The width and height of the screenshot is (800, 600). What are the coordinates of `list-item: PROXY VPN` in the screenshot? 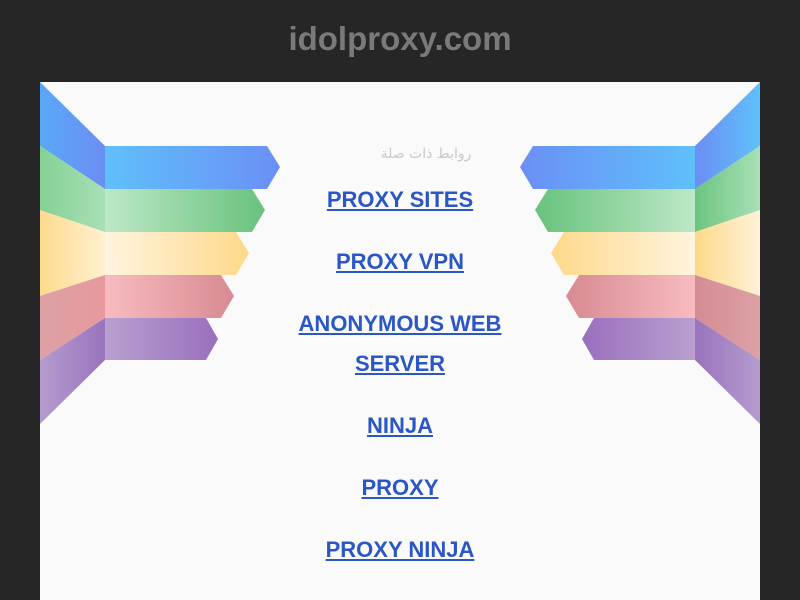 It's located at (400, 262).